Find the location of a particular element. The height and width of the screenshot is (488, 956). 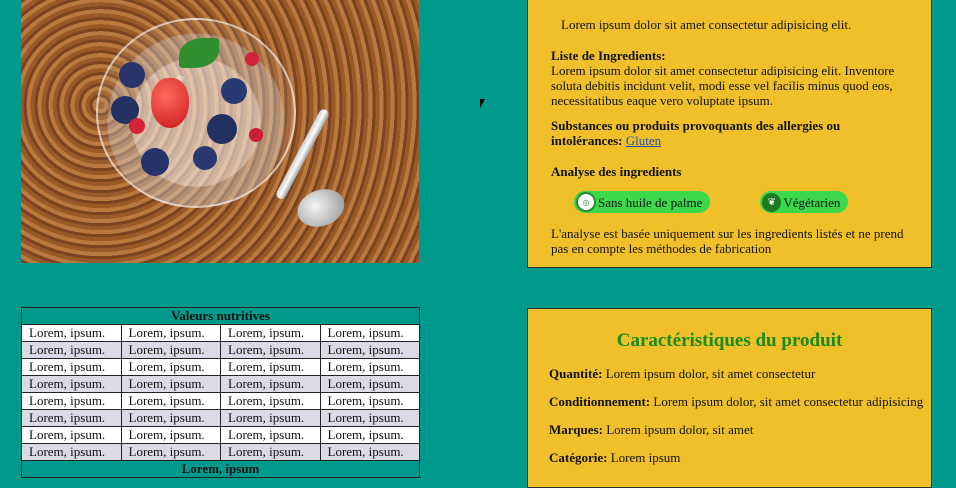

characteristic-value: Lorem ipsum dolor, sit amet is located at coordinates (680, 429).